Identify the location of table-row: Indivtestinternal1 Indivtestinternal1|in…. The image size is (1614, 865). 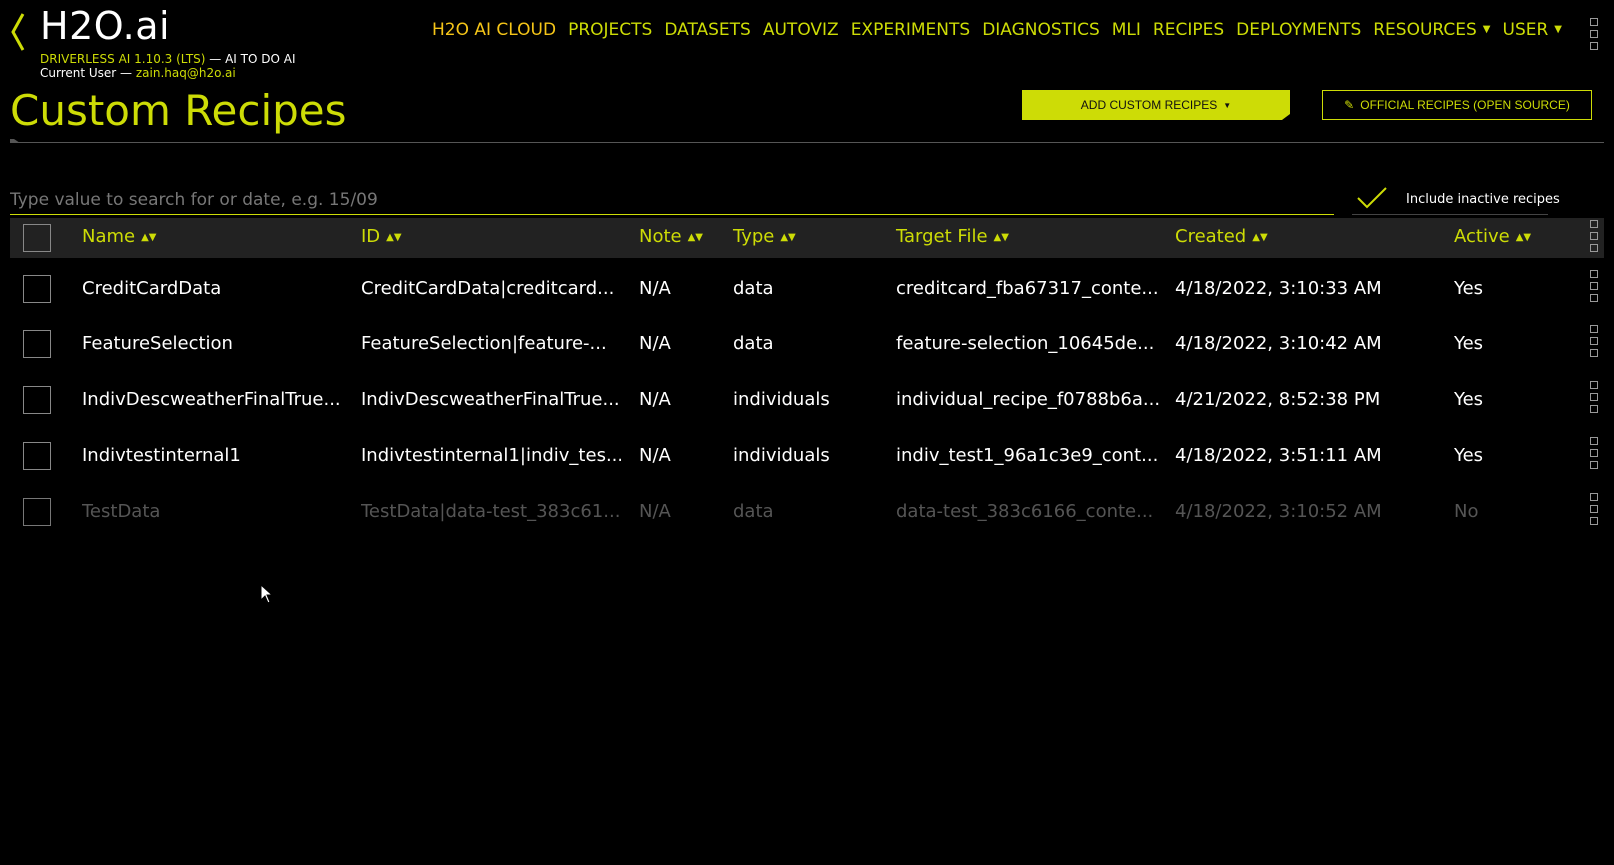
(807, 456).